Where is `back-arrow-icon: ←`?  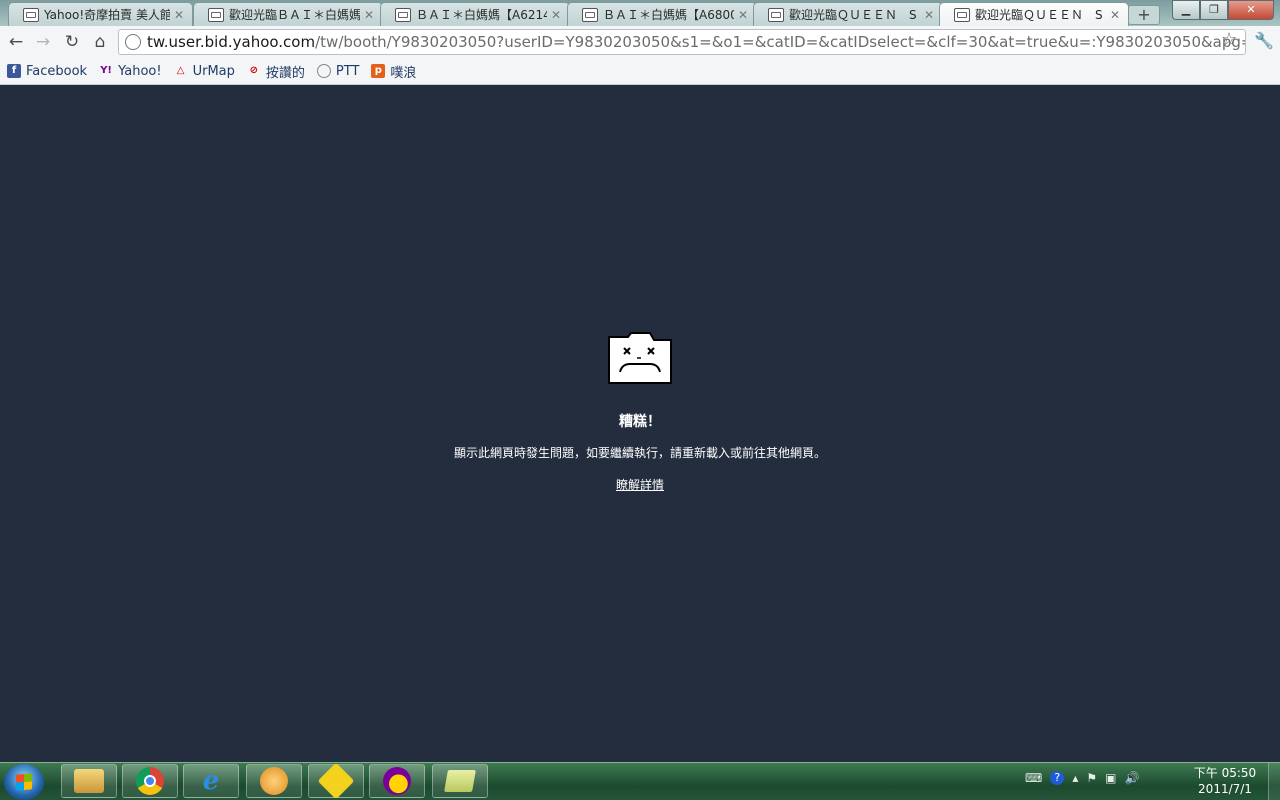 back-arrow-icon: ← is located at coordinates (16, 42).